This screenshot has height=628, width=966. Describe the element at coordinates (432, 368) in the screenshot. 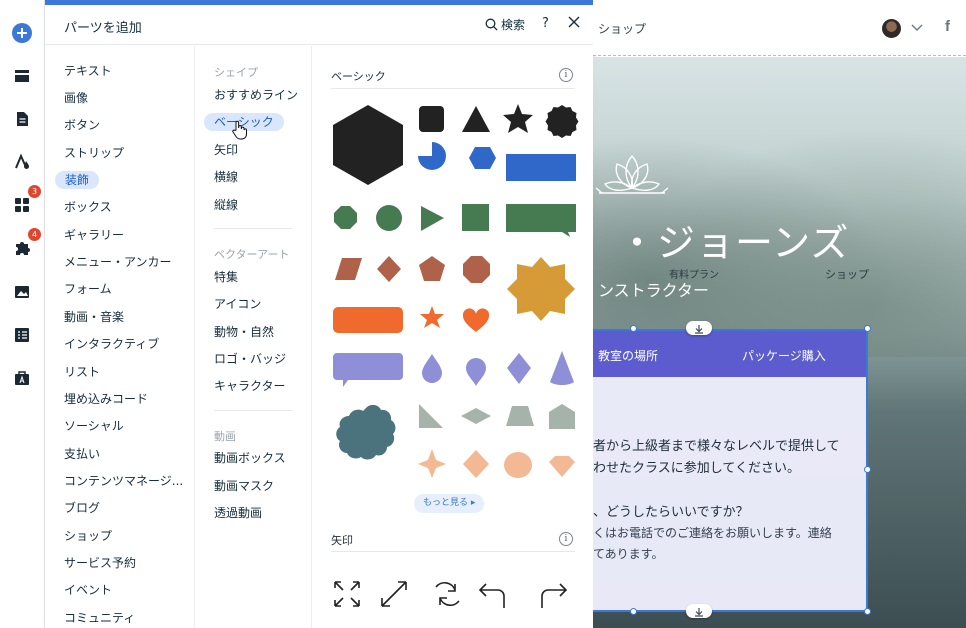

I see `lavender-drop-shape` at that location.